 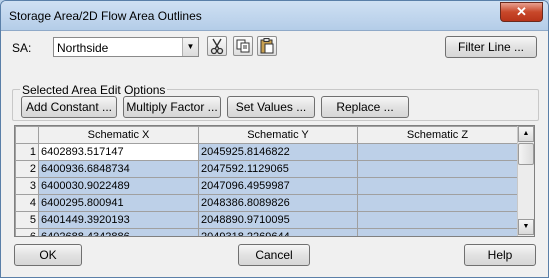 What do you see at coordinates (278, 203) in the screenshot?
I see `cell-y: 2048386.8089826` at bounding box center [278, 203].